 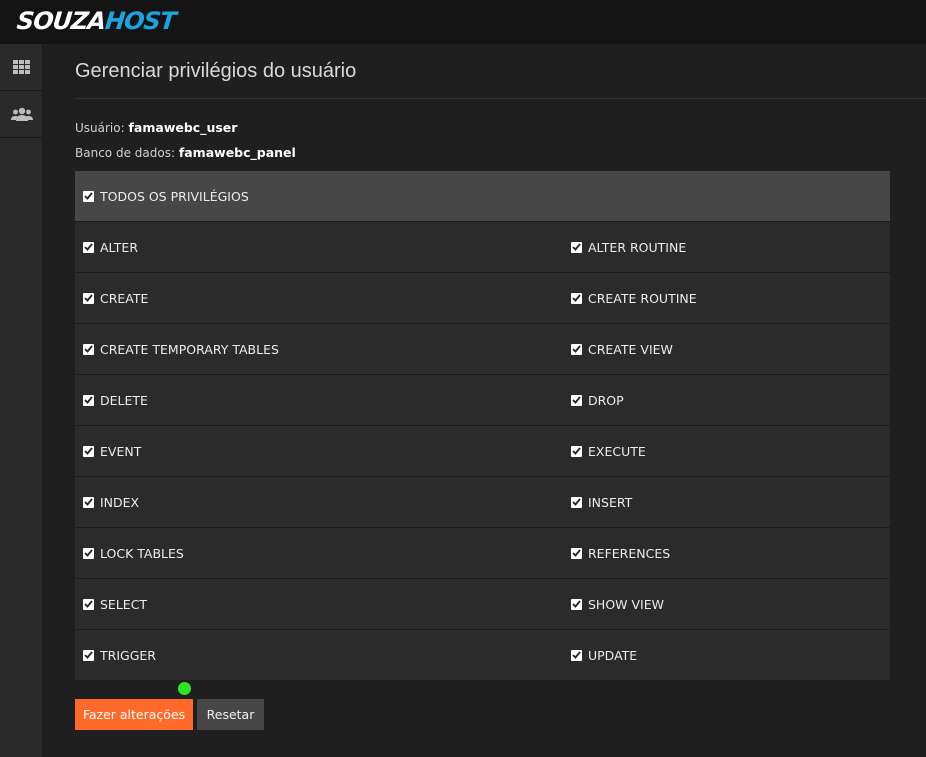 What do you see at coordinates (319, 196) in the screenshot?
I see `all-privileges-checkbox-cell: TODOS OS PRIVILÉGIOS` at bounding box center [319, 196].